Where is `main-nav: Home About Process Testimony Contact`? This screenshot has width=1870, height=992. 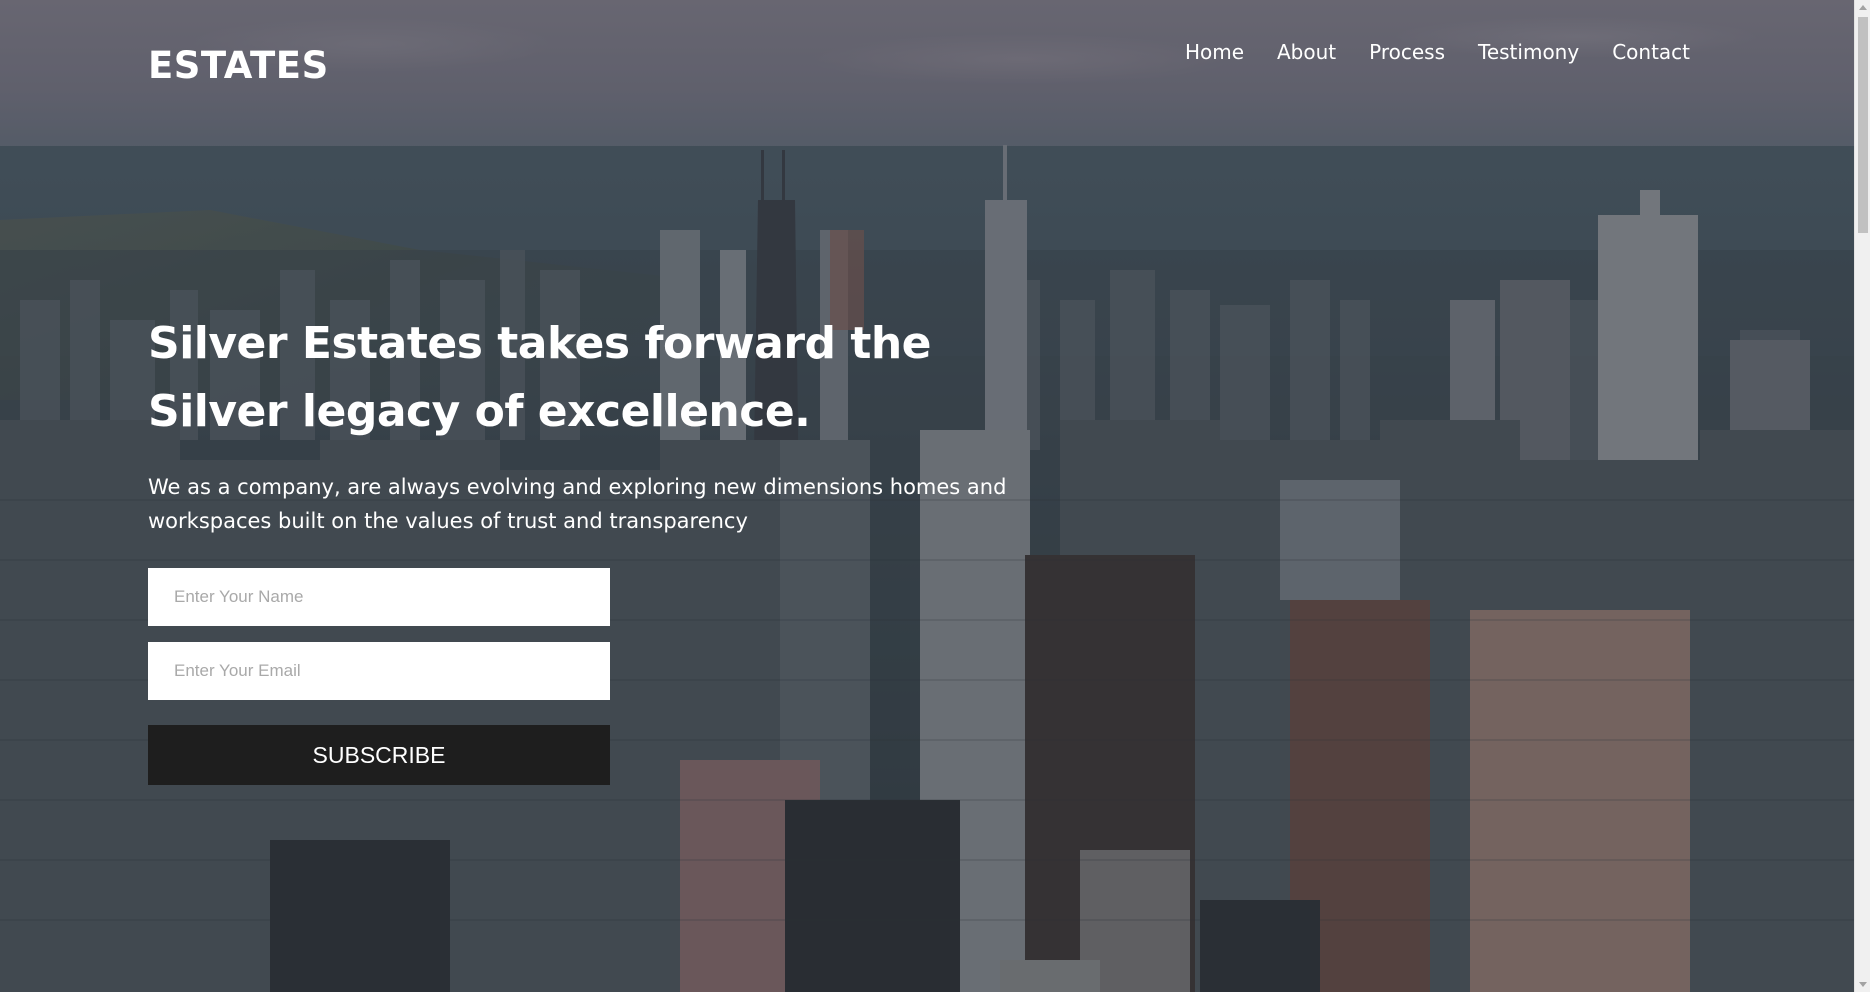 main-nav: Home About Process Testimony Contact is located at coordinates (1437, 52).